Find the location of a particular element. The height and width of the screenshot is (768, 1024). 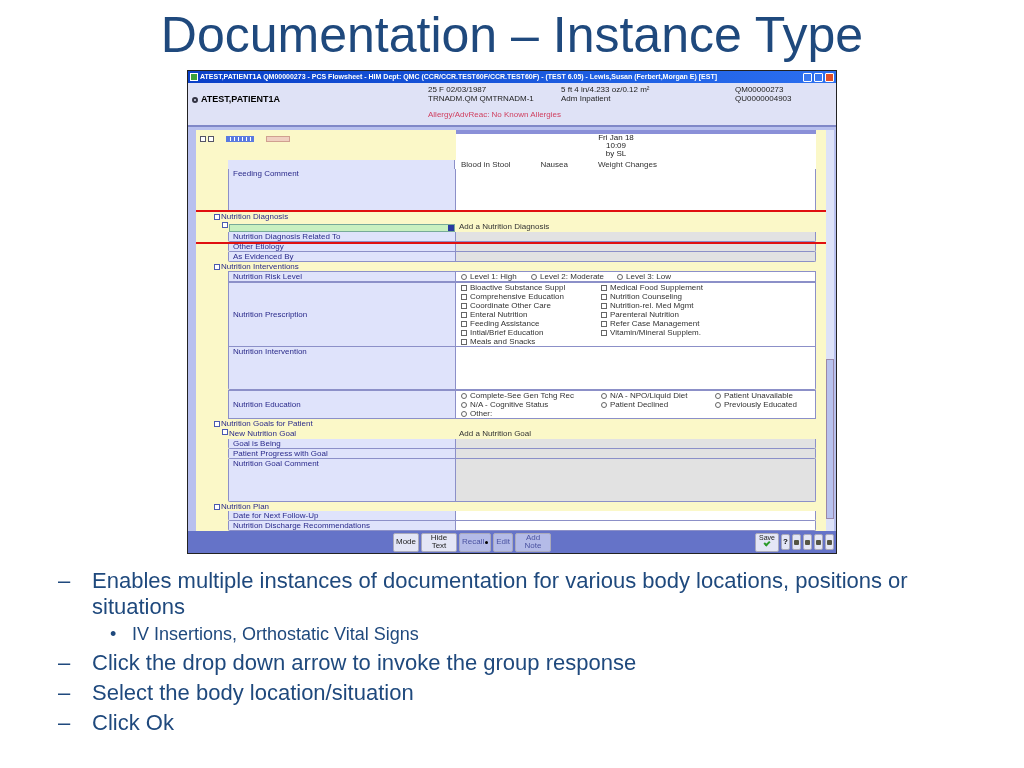

option-label: Level 2: Moderate is located at coordinates (572, 276).